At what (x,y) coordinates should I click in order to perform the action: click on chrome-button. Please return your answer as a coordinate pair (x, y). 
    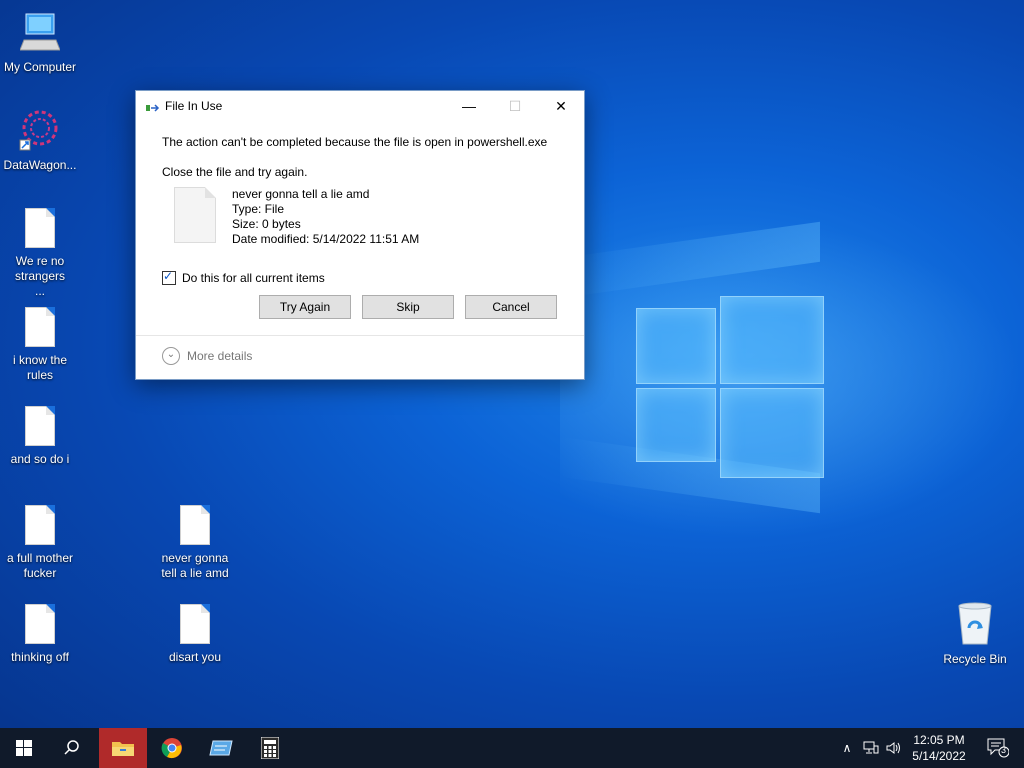
    Looking at the image, I should click on (172, 748).